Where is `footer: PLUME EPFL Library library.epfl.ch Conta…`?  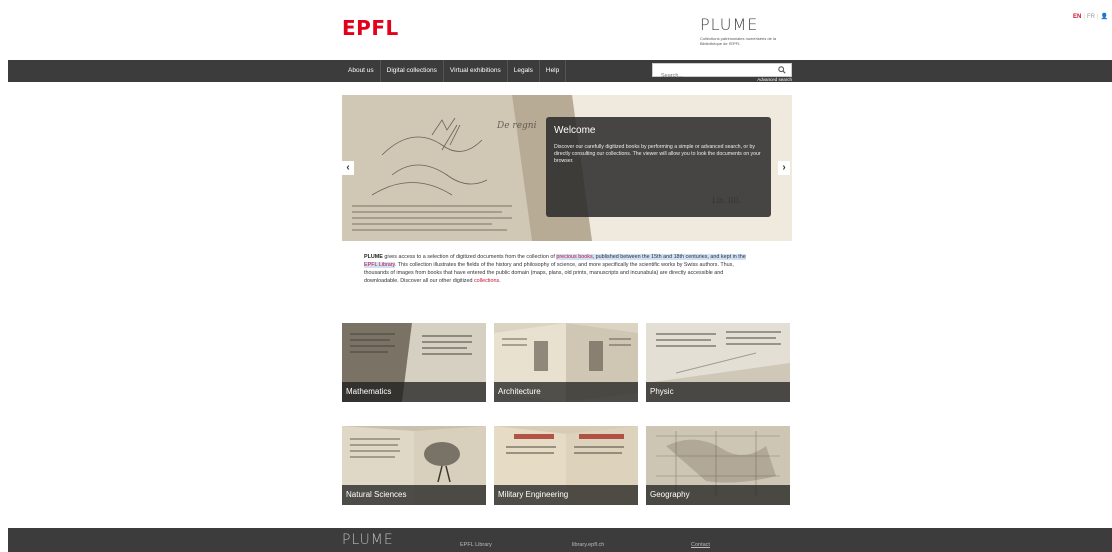
footer: PLUME EPFL Library library.epfl.ch Conta… is located at coordinates (560, 540).